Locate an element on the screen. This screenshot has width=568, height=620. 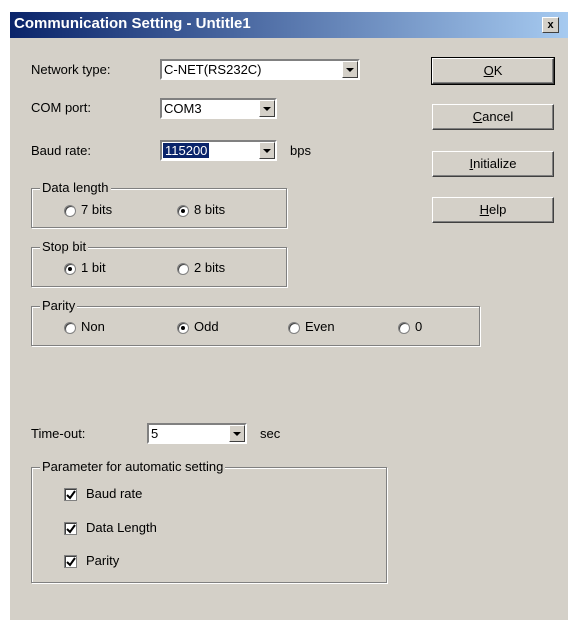
parity-non-radio is located at coordinates (70, 328).